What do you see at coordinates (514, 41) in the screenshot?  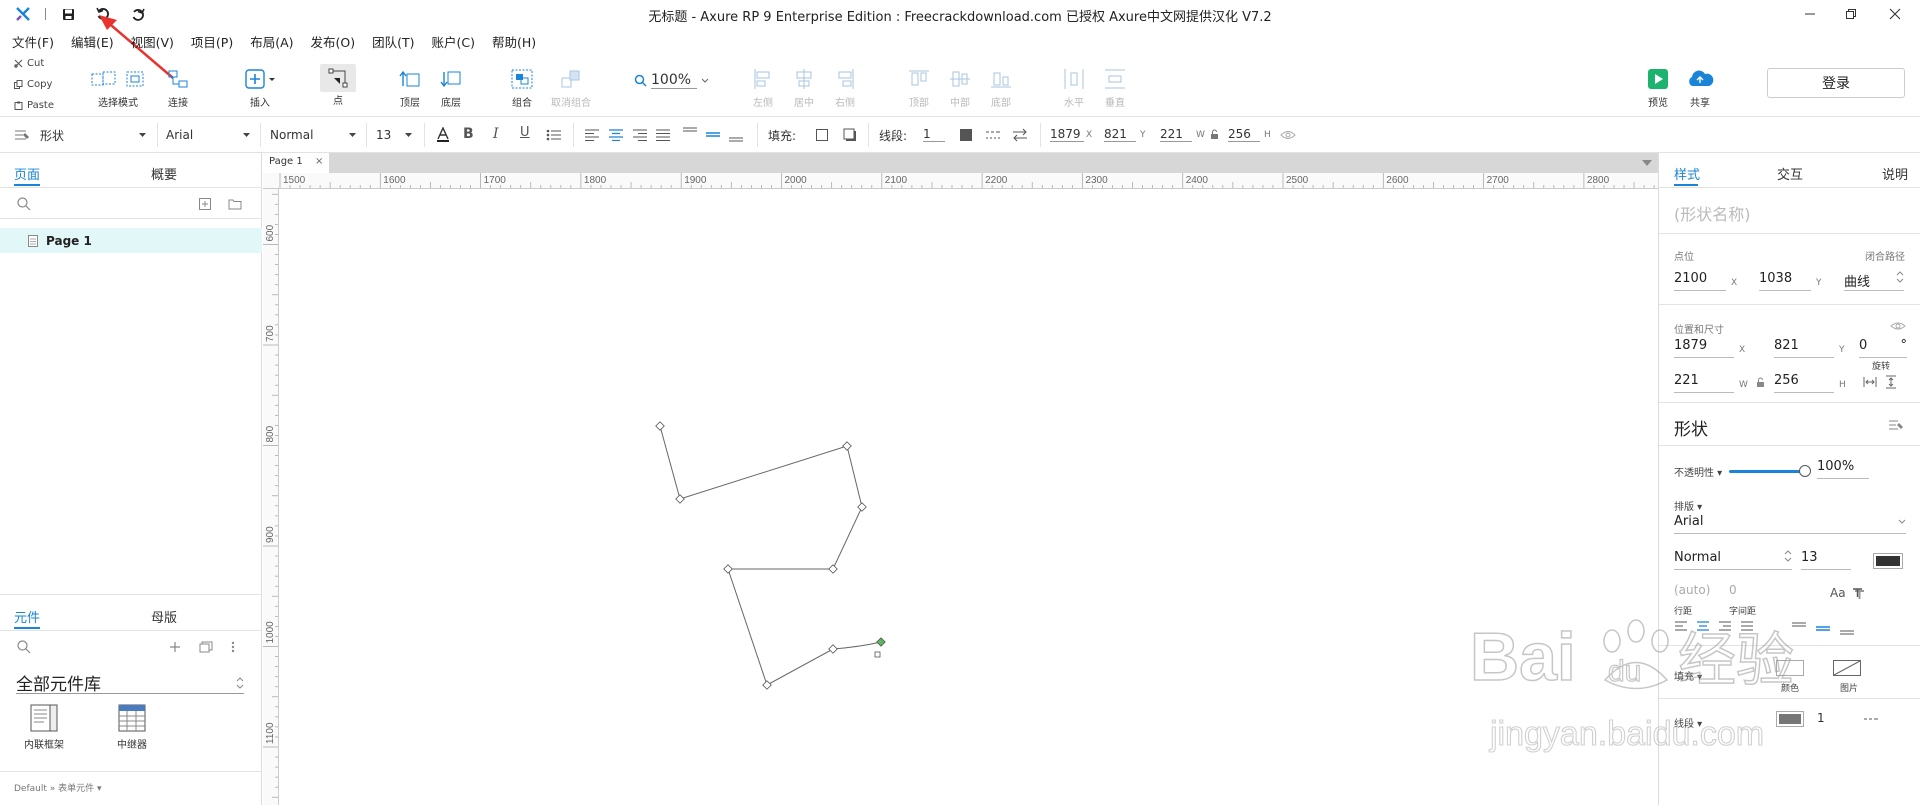 I see `menu-item-8: 帮助(H)` at bounding box center [514, 41].